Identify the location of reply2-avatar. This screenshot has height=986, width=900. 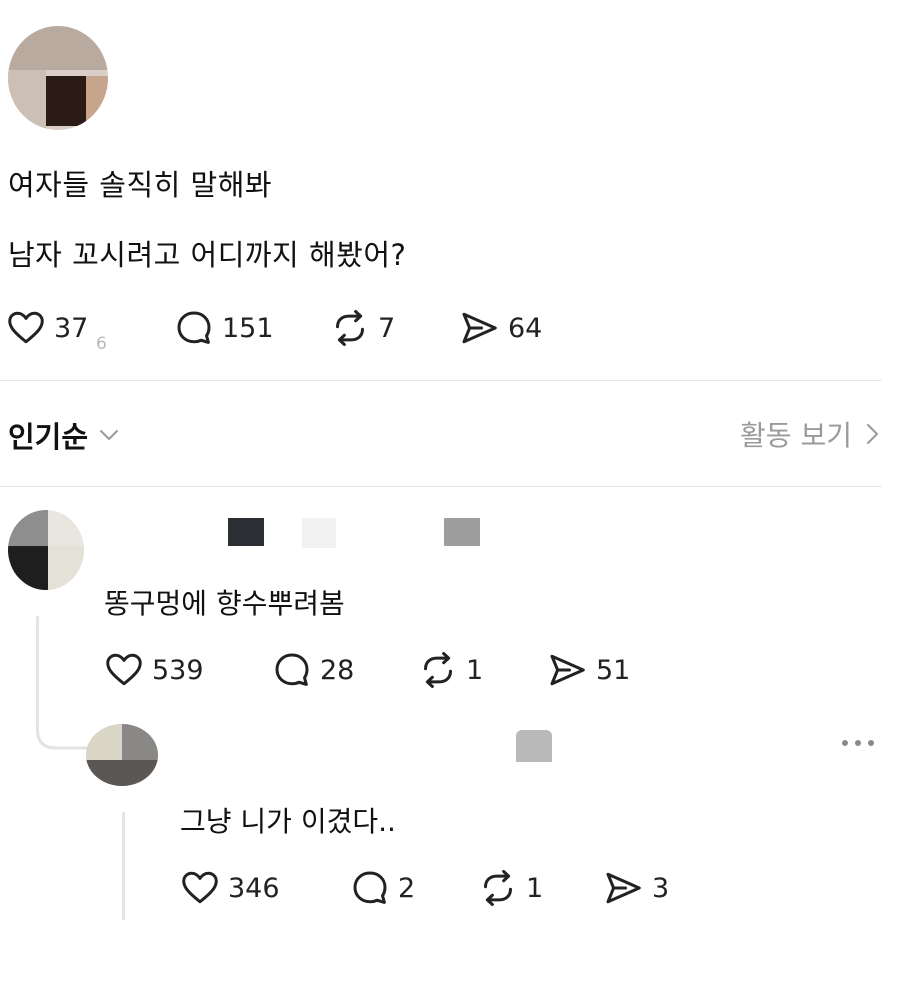
(122, 755).